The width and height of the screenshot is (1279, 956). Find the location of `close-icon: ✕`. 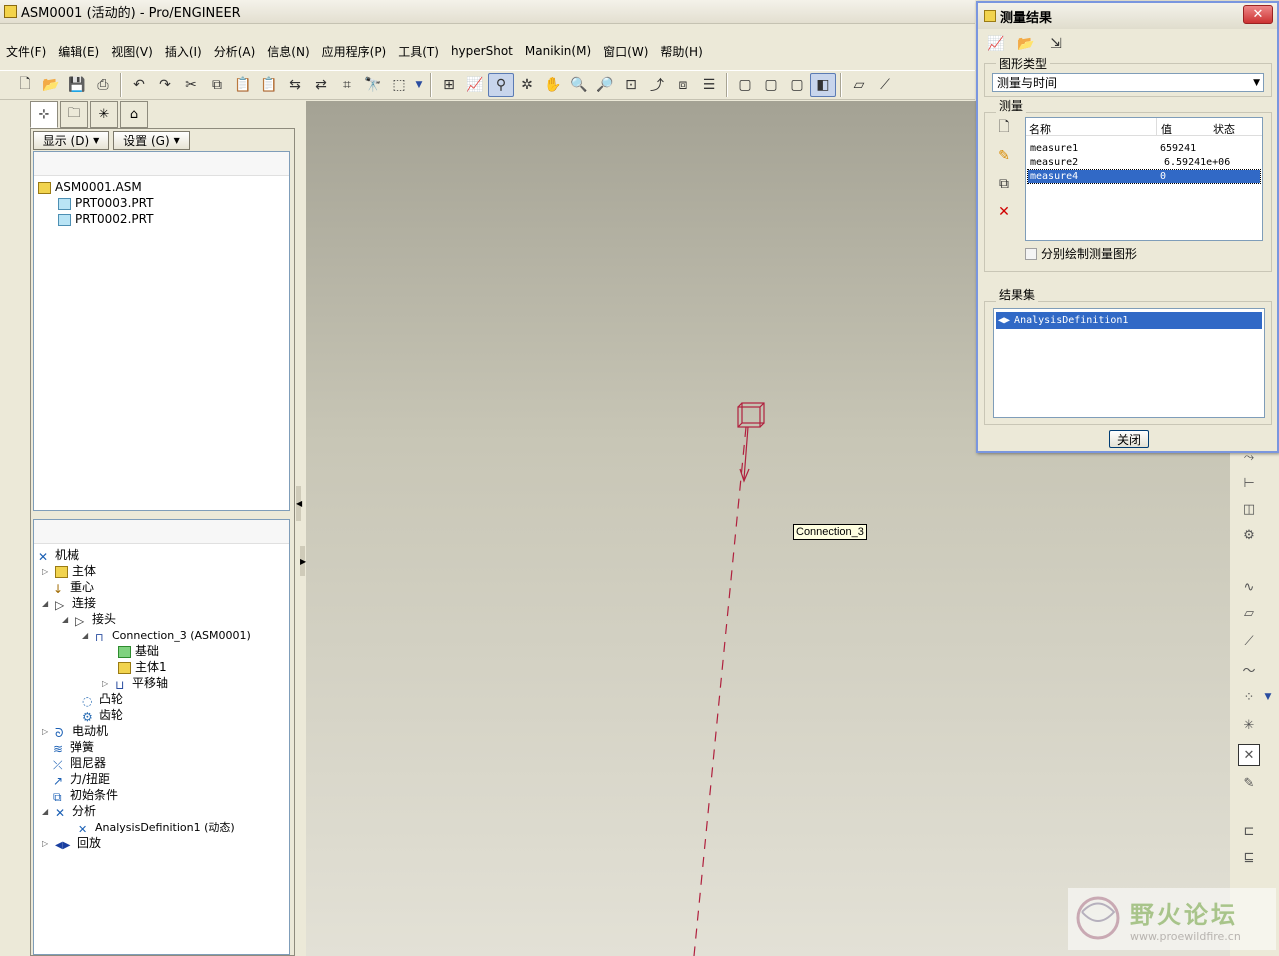

close-icon: ✕ is located at coordinates (1258, 14).